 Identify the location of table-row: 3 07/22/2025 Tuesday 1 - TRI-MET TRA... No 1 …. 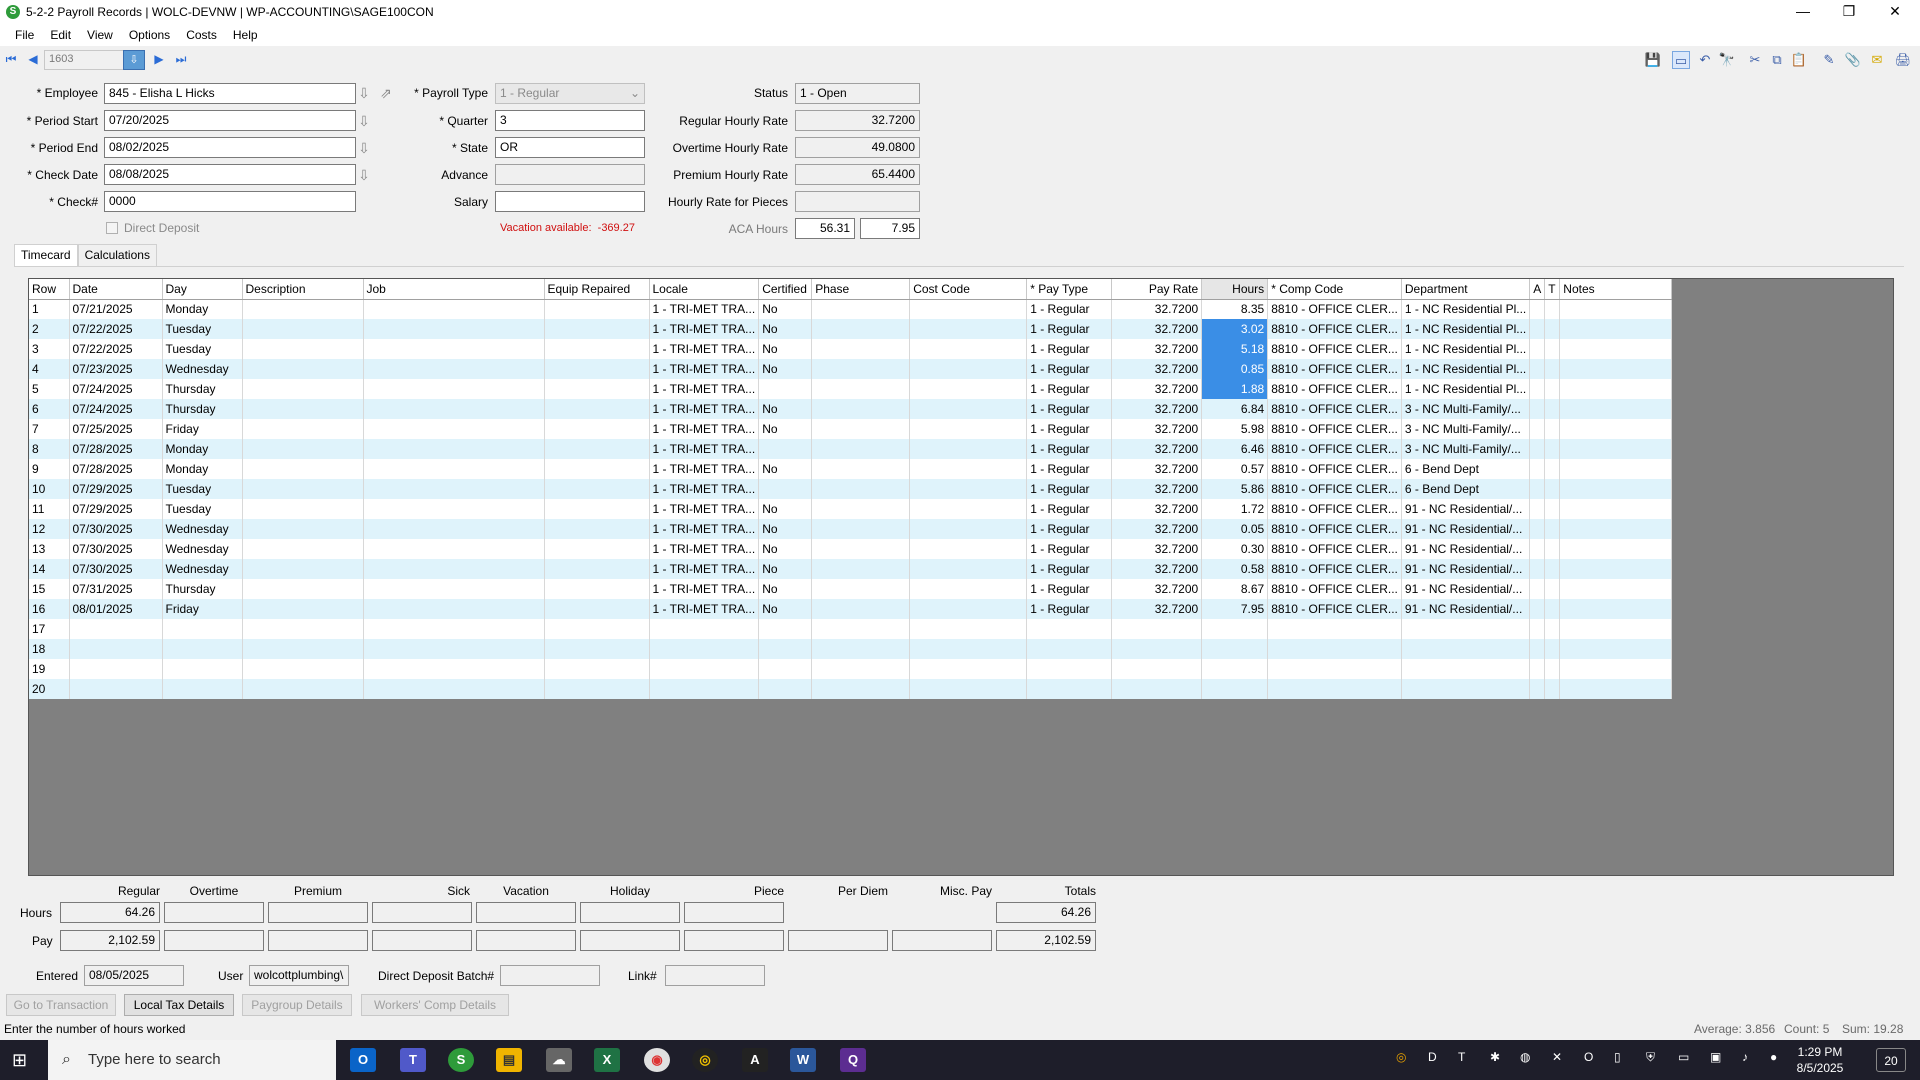
(851, 349).